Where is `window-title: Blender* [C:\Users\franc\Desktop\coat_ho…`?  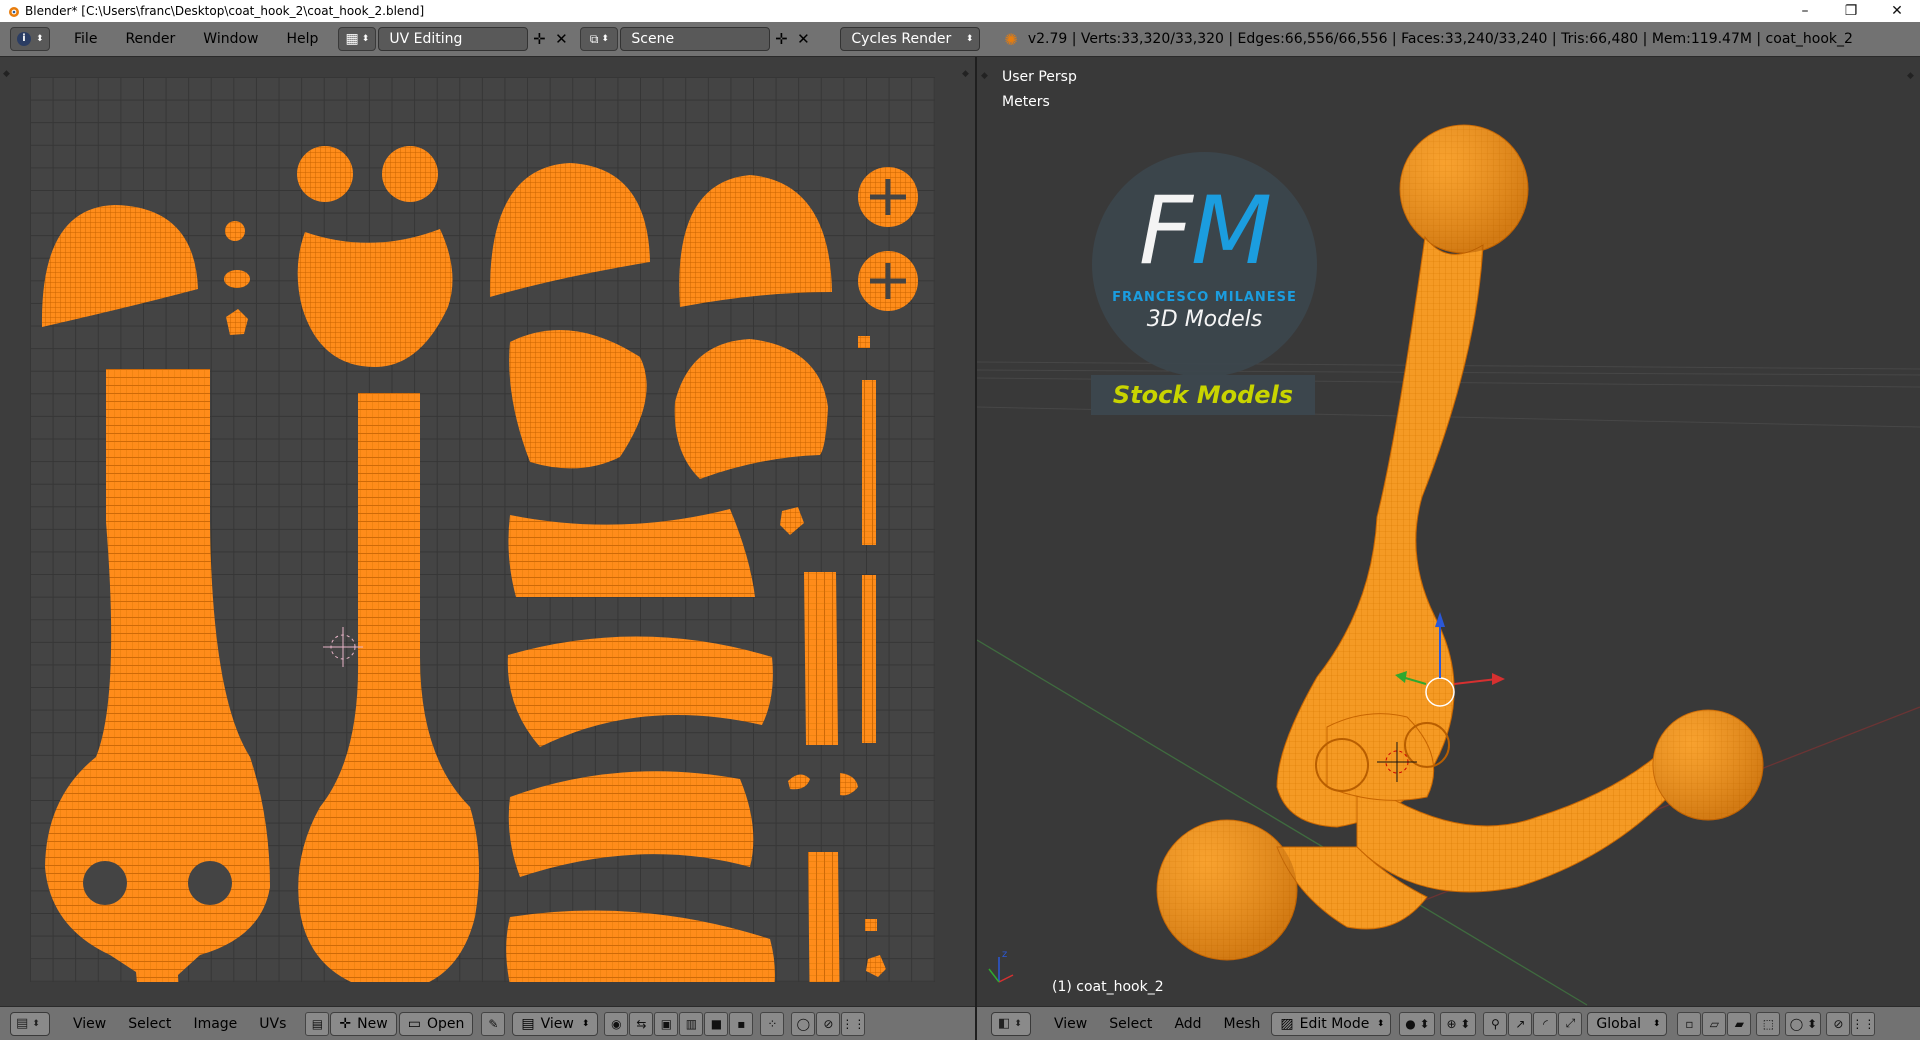
window-title: Blender* [C:\Users\franc\Desktop\coat_ho… is located at coordinates (225, 11).